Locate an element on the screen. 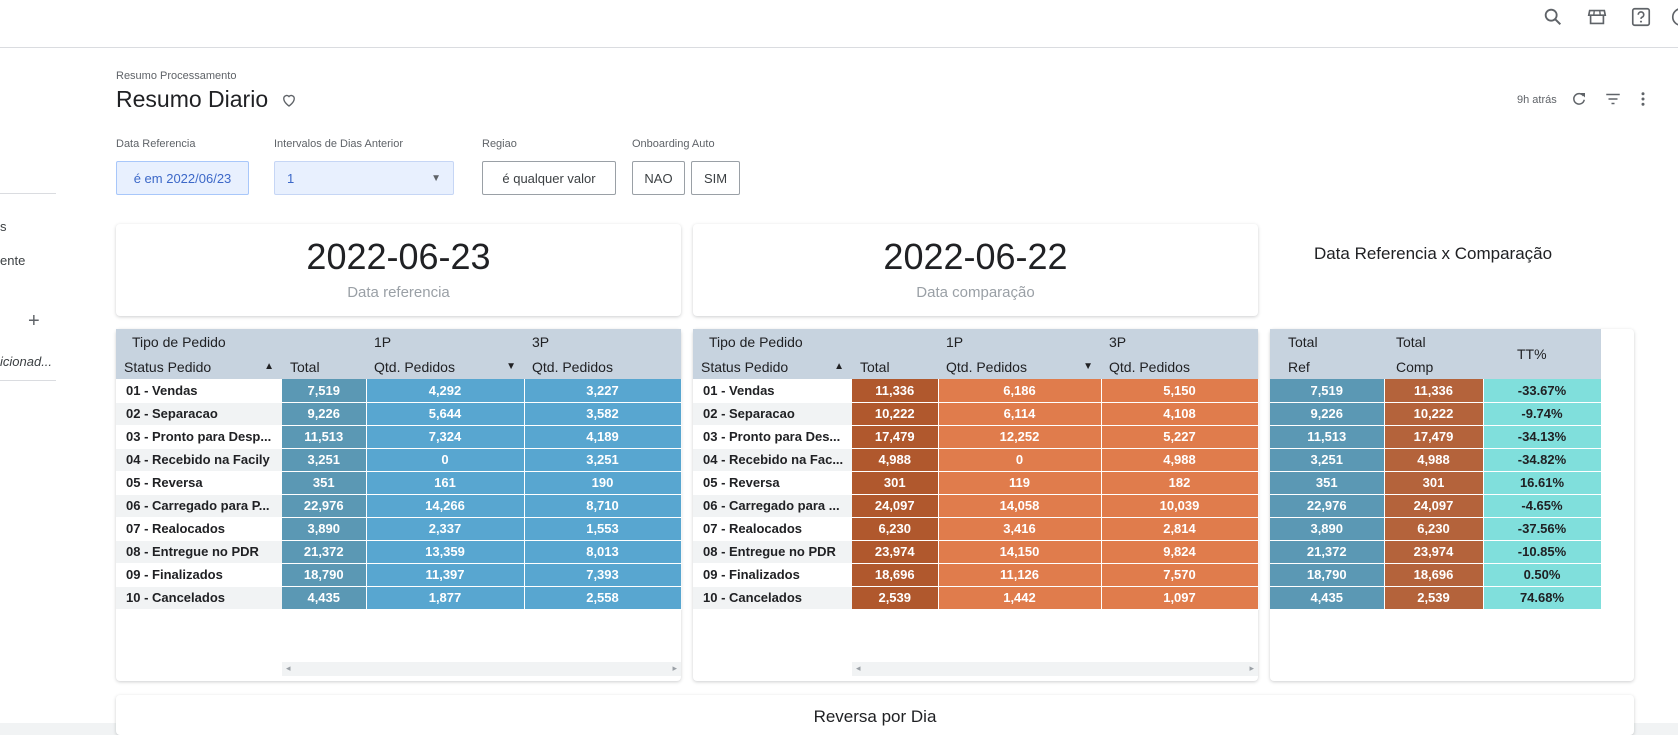 The width and height of the screenshot is (1678, 735). table-row: 04 - Recebido na Facily3,25103,251 is located at coordinates (398, 459).